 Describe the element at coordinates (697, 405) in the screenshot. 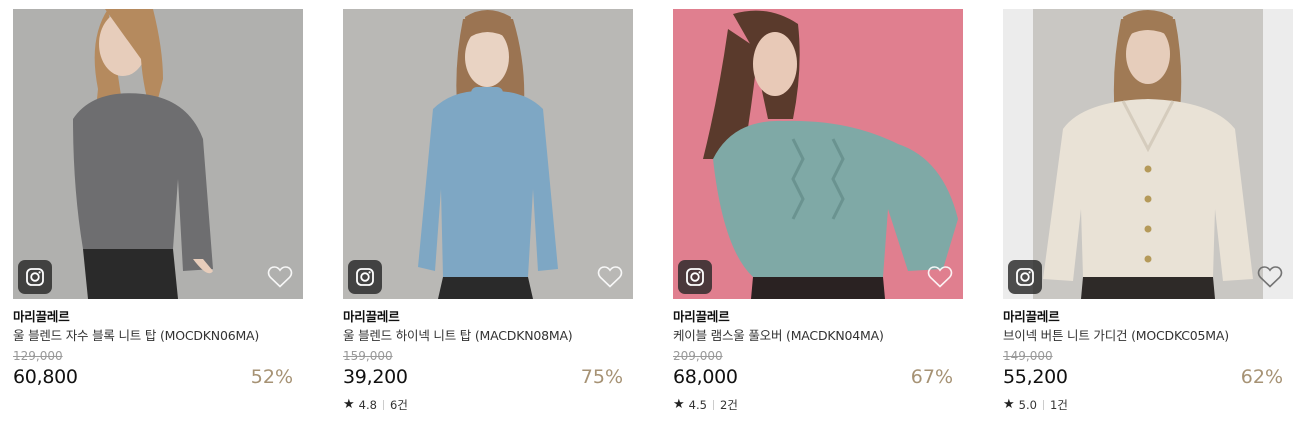

I see `rating-score: 4.5` at that location.